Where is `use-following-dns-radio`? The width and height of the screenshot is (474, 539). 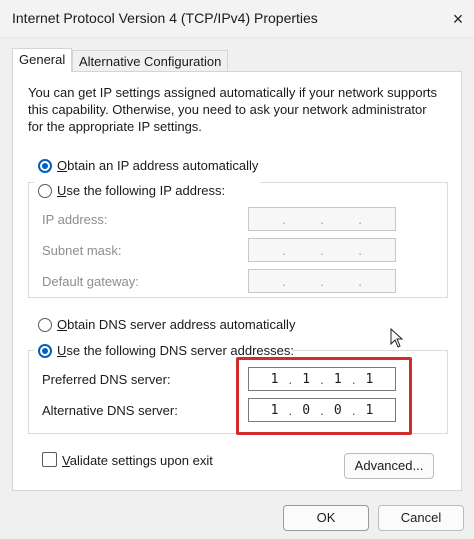 use-following-dns-radio is located at coordinates (45, 351).